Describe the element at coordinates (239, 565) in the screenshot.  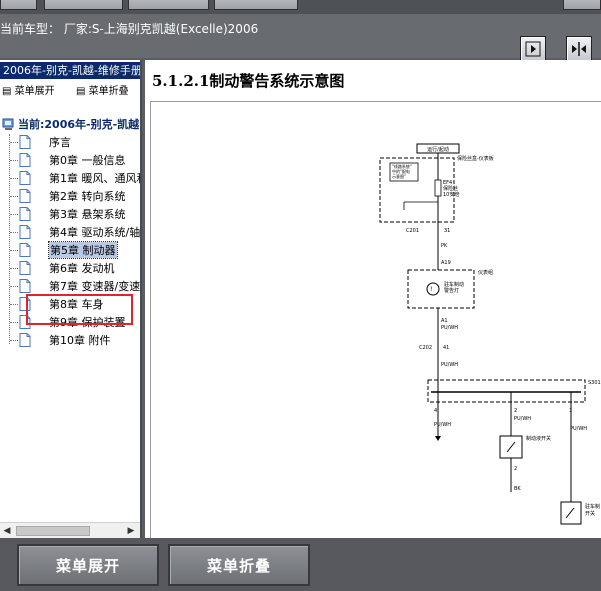
I see `collapse-menu-button: 菜单折叠` at that location.